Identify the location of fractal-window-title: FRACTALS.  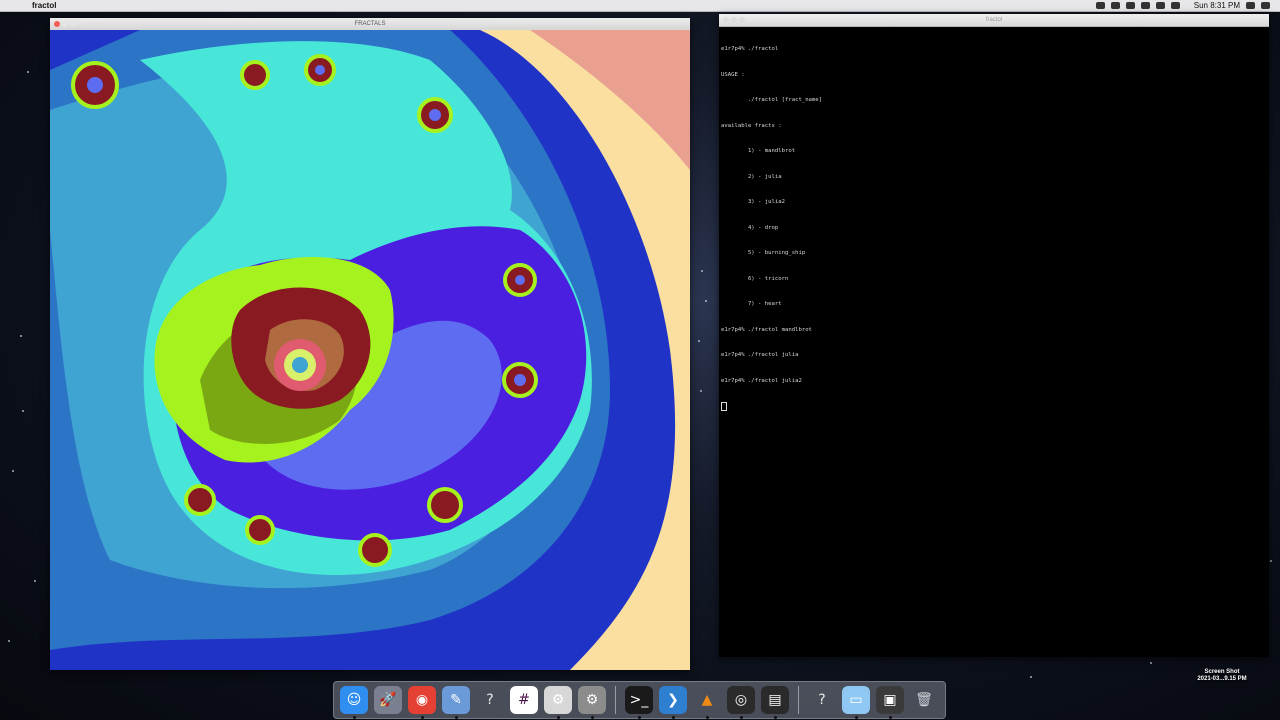
(370, 24).